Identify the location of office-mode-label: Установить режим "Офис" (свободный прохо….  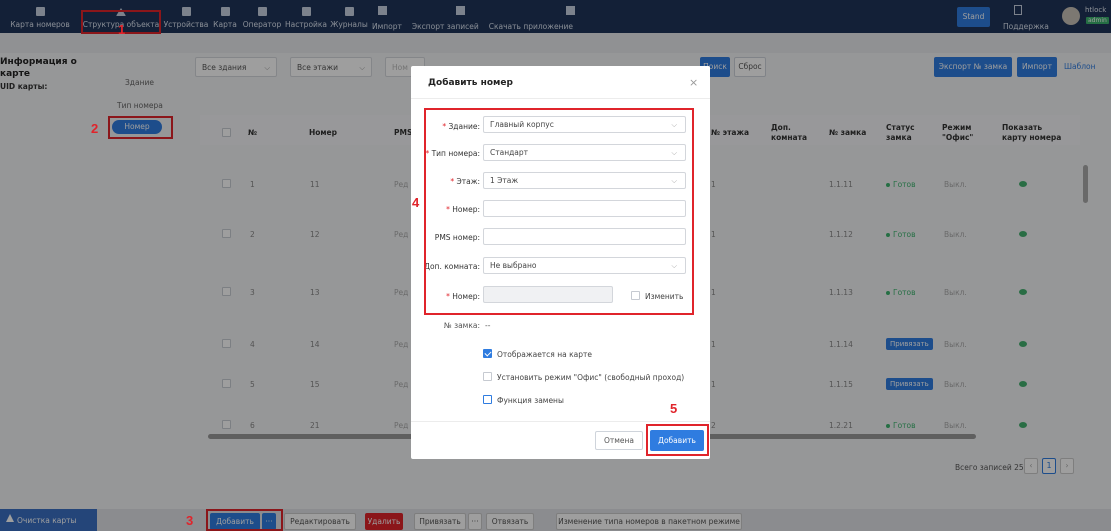
(591, 377).